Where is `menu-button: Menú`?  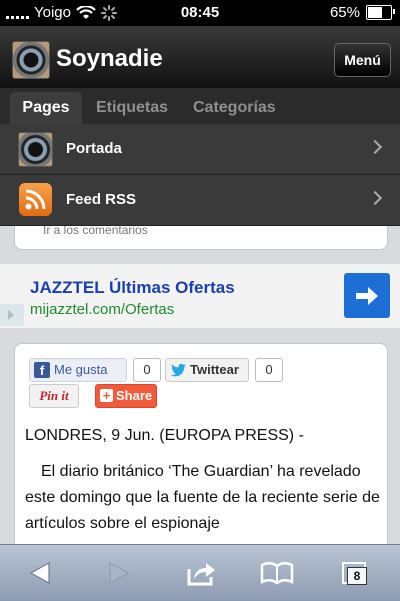
menu-button: Menú is located at coordinates (362, 60).